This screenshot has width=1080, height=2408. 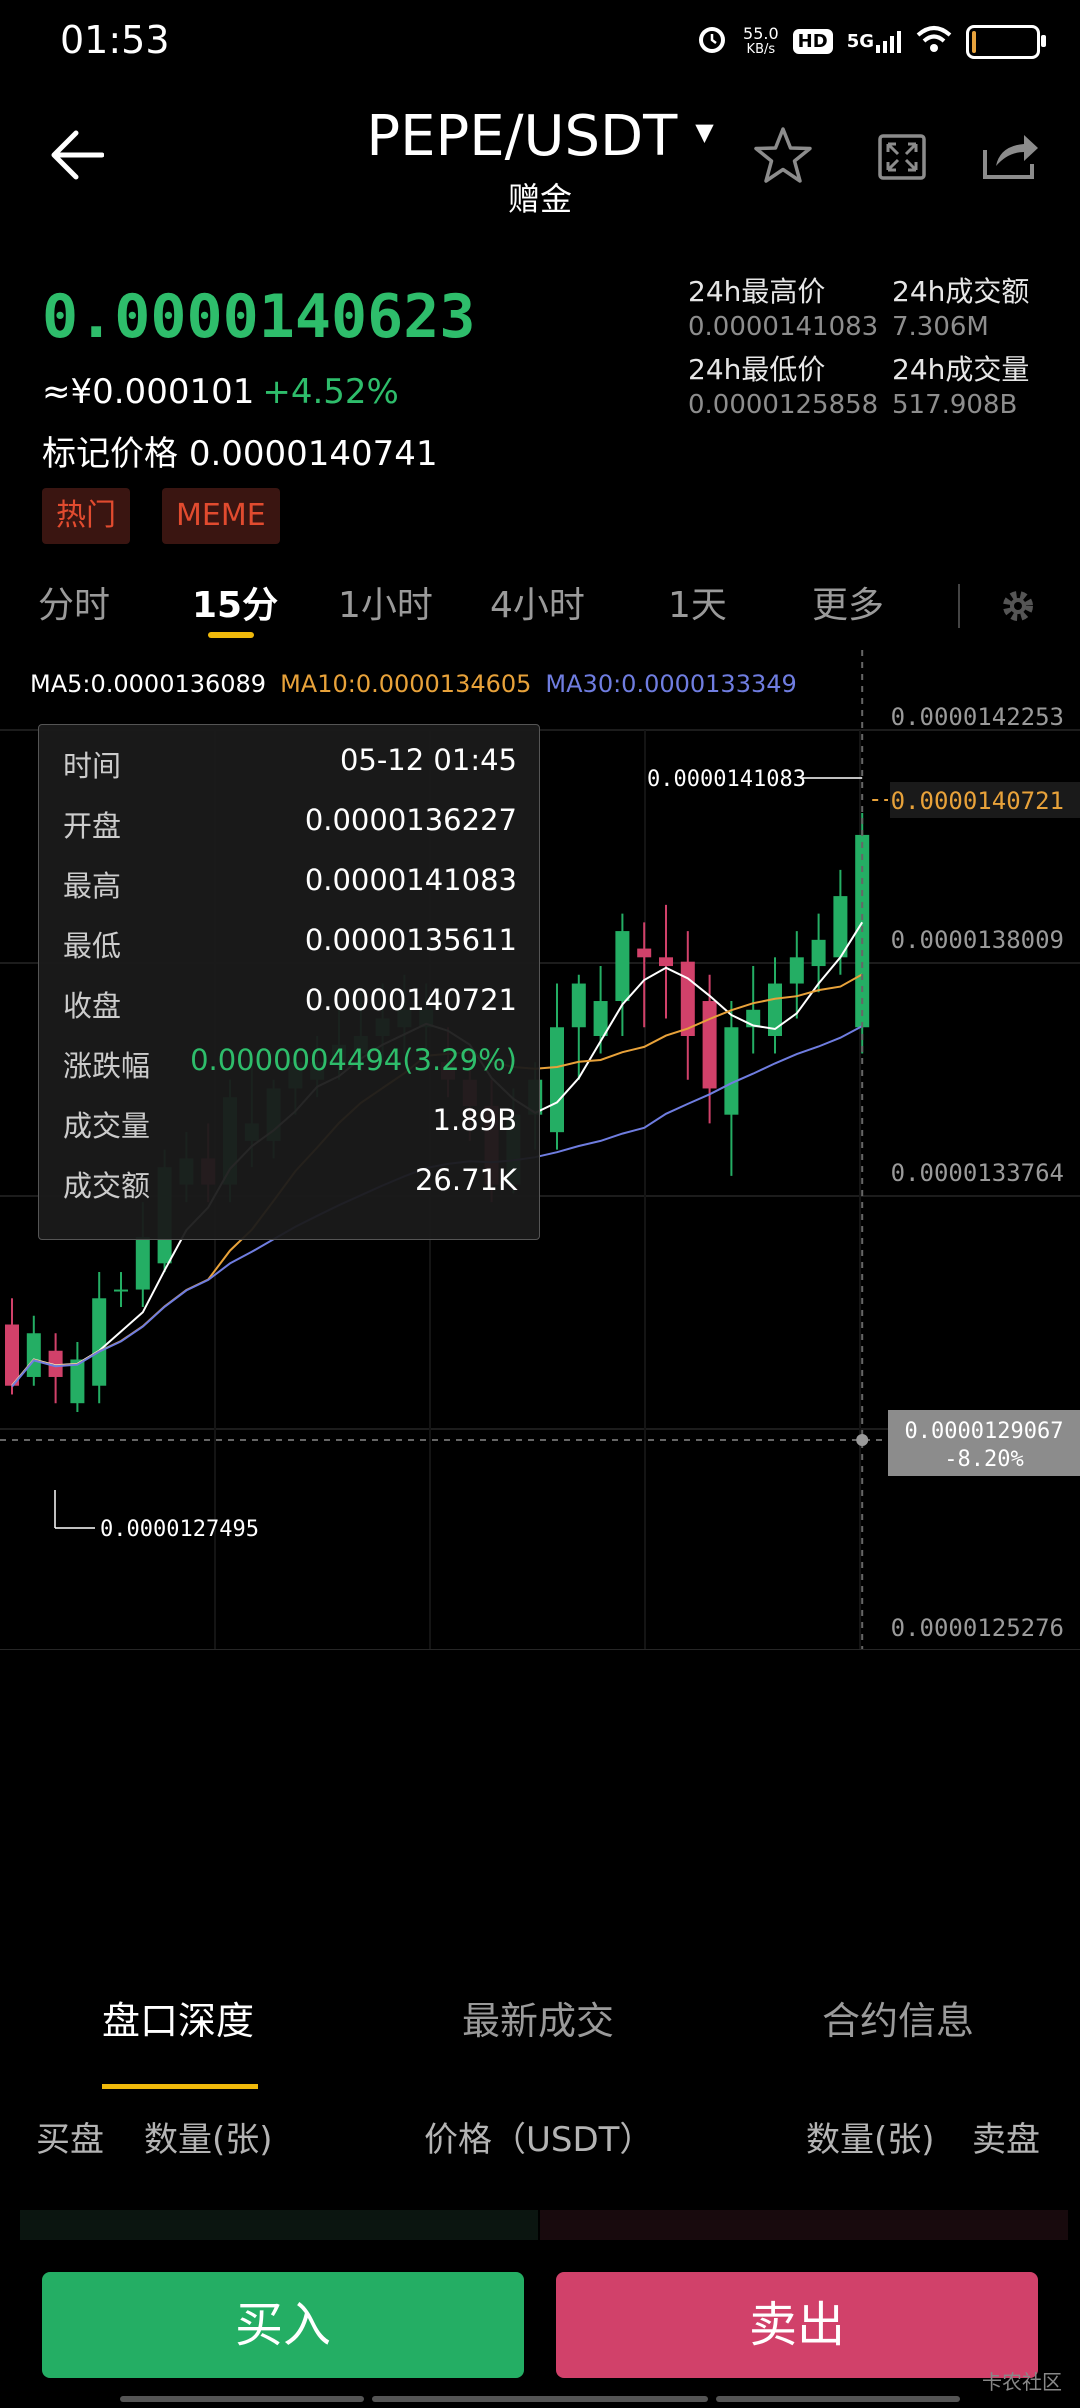 I want to click on status-time: 01:53, so click(x=115, y=40).